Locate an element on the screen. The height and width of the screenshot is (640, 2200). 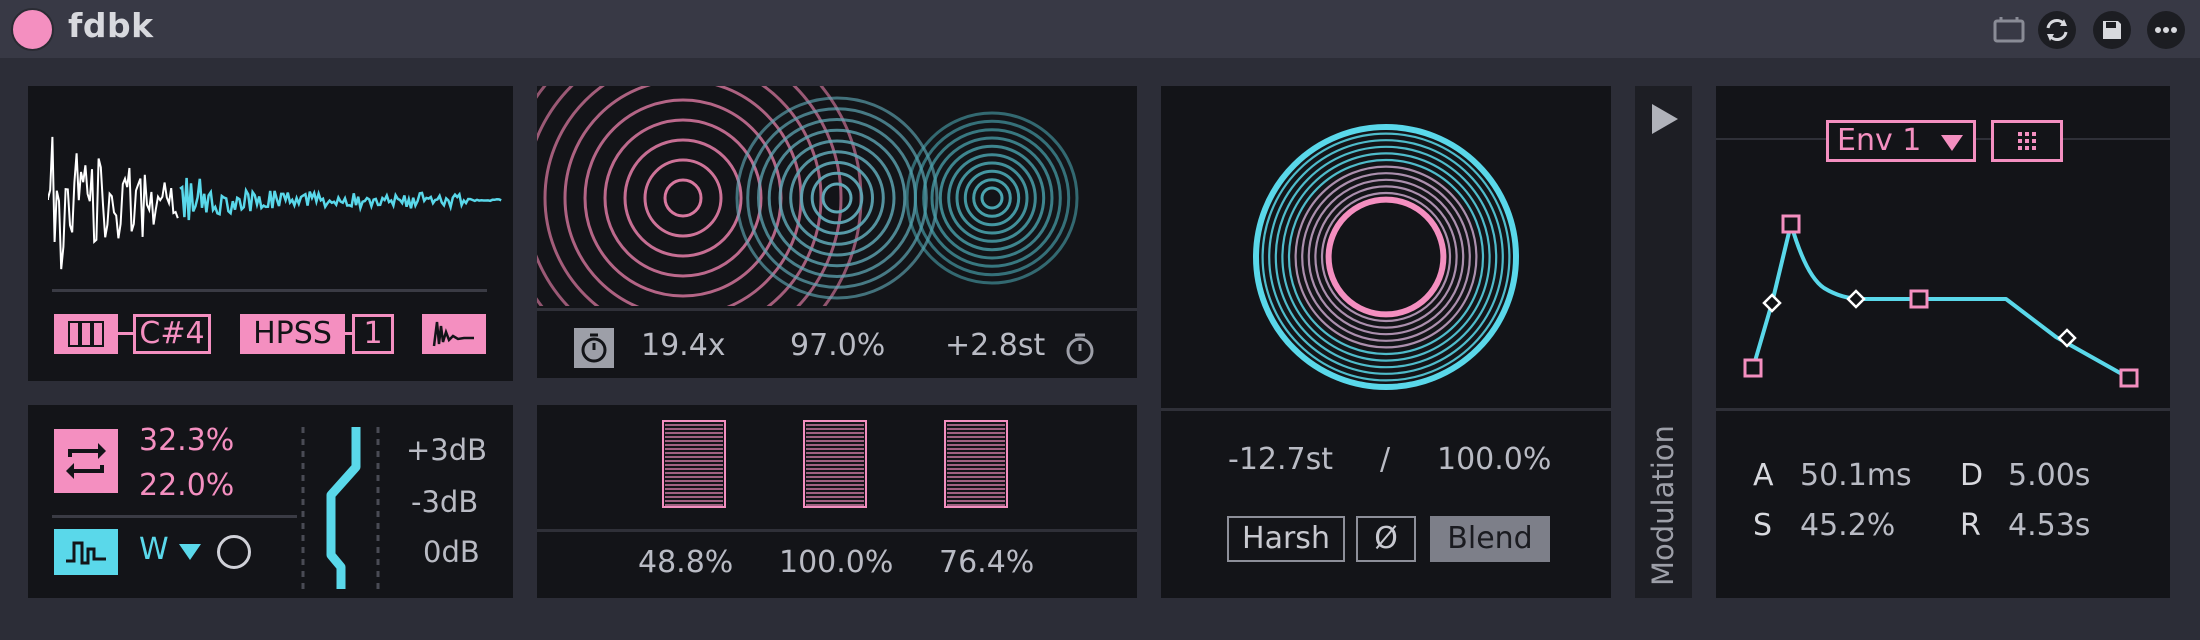
wave-selector: W is located at coordinates (154, 549).